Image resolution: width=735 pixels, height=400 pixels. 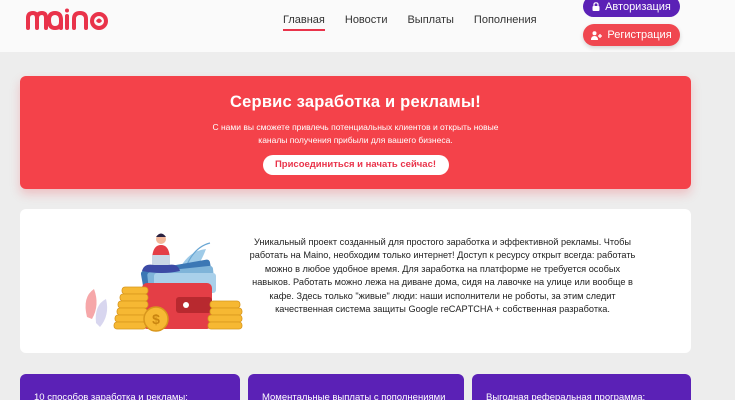 I want to click on money-illustration: $, so click(x=164, y=282).